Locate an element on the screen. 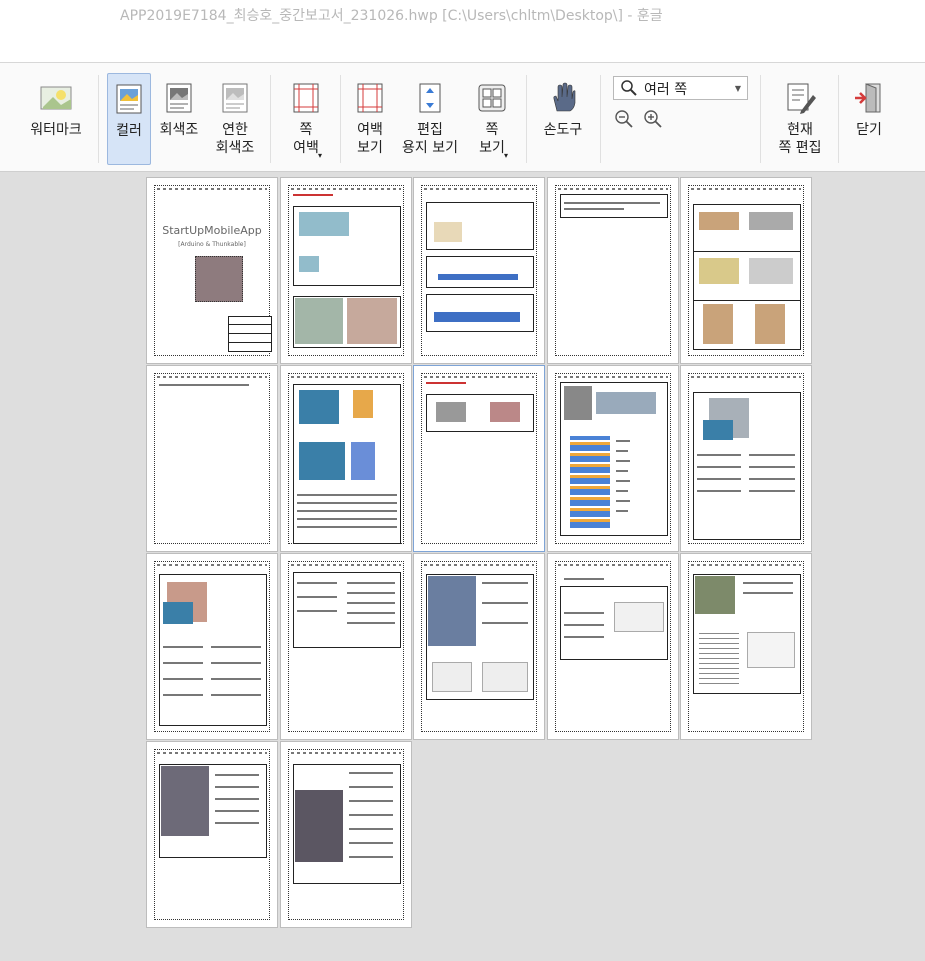  zoom-out-icon is located at coordinates (624, 119).